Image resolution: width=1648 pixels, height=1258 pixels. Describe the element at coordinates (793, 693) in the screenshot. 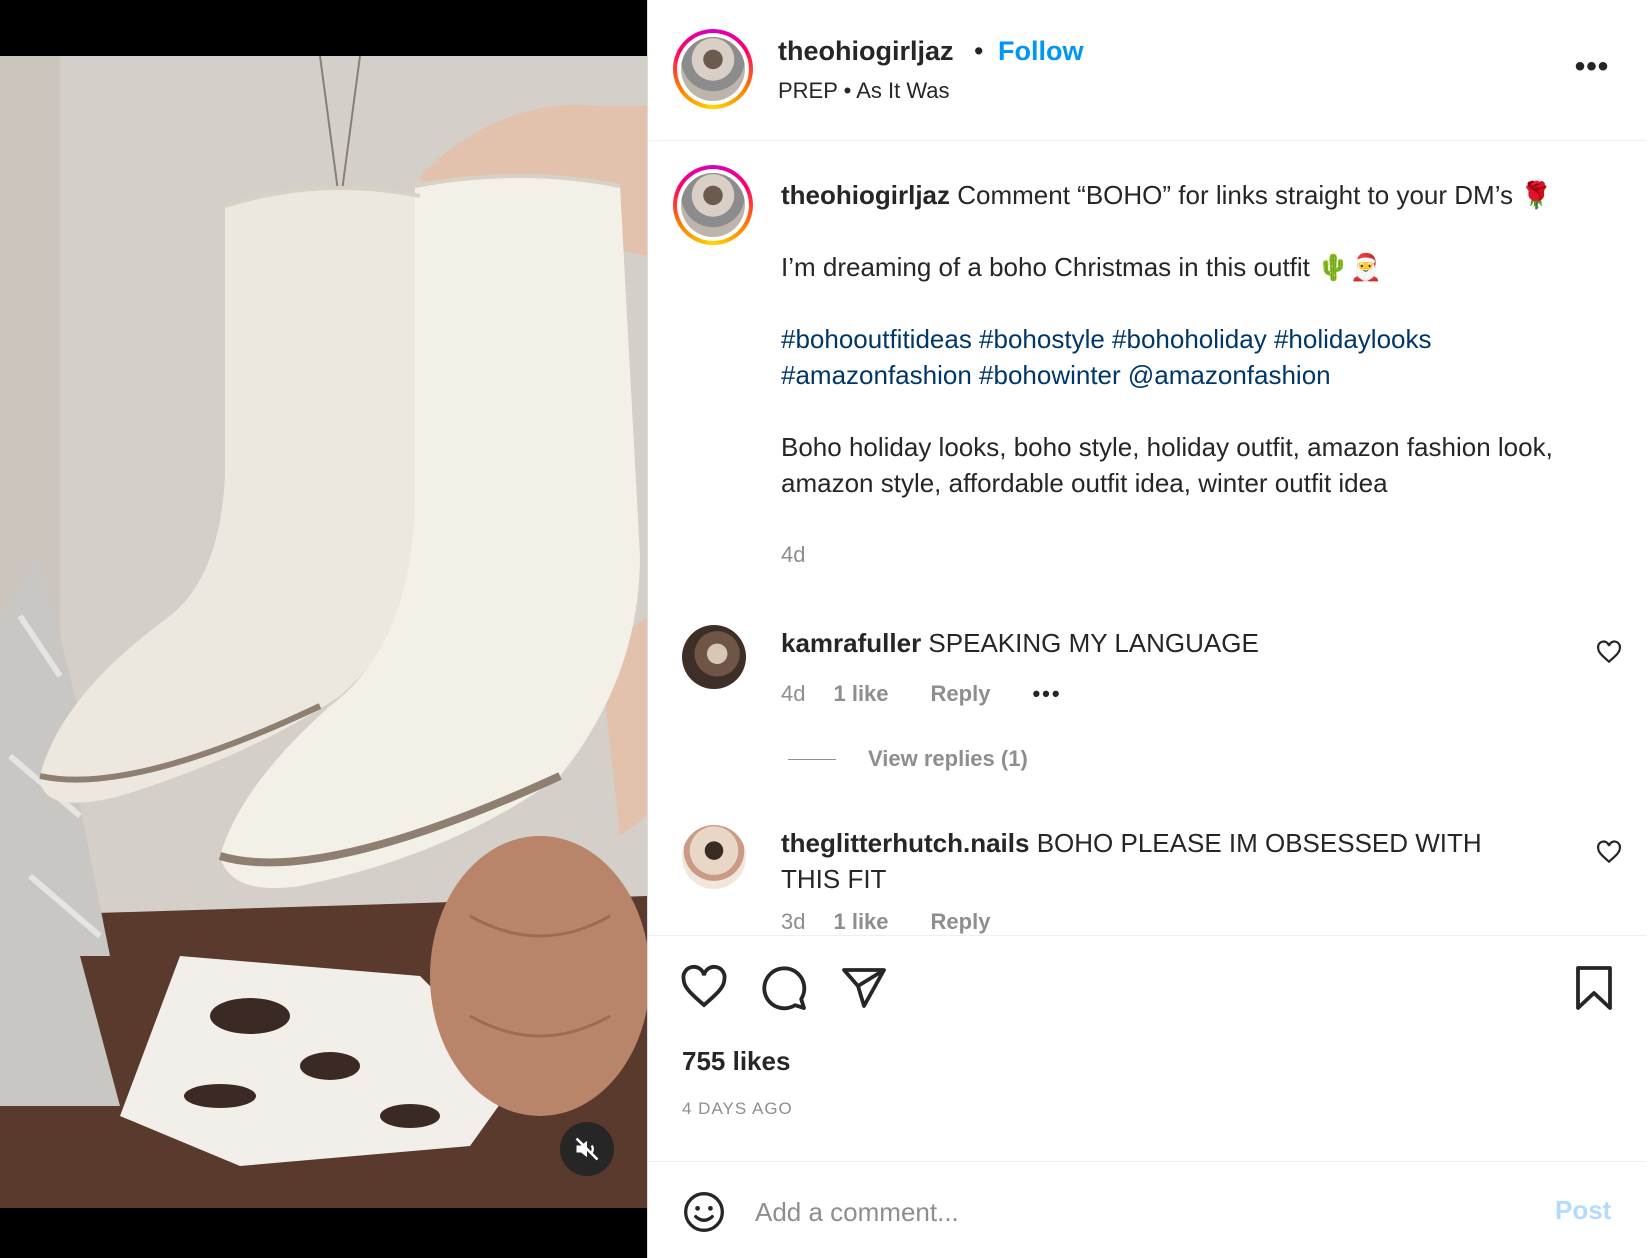

I see `comment-time: 4d` at that location.